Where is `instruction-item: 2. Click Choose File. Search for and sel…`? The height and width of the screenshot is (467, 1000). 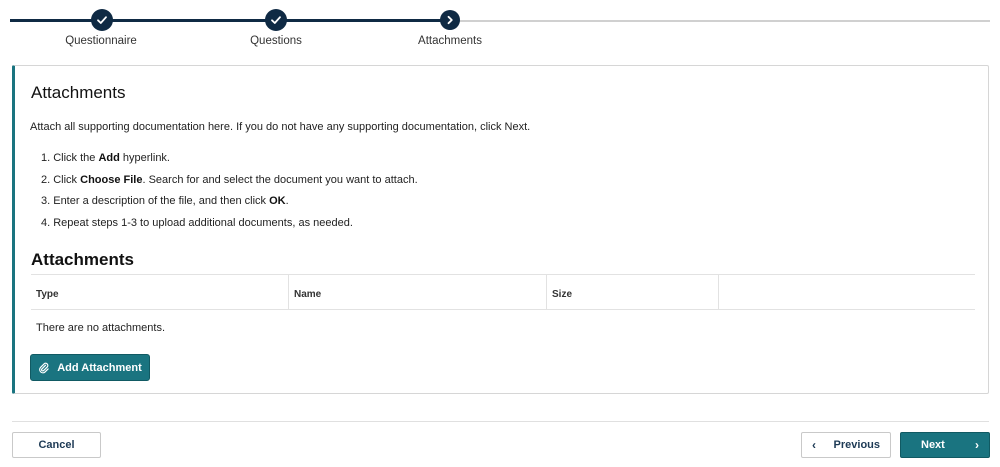 instruction-item: 2. Click Choose File. Search for and sel… is located at coordinates (229, 179).